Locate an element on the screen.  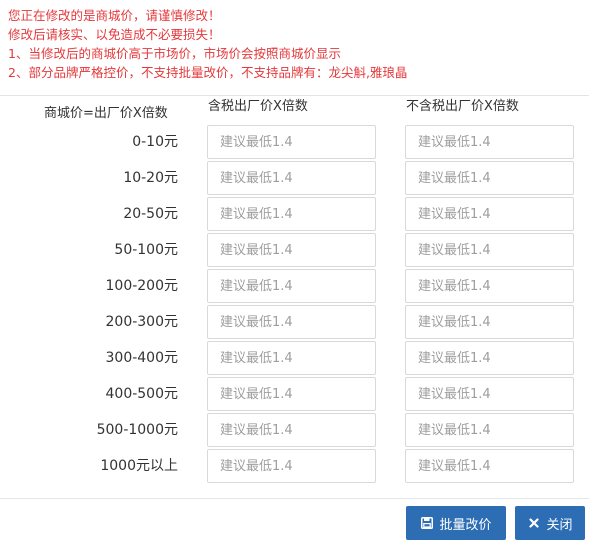
price-range-label: 0-10元 is located at coordinates (155, 142).